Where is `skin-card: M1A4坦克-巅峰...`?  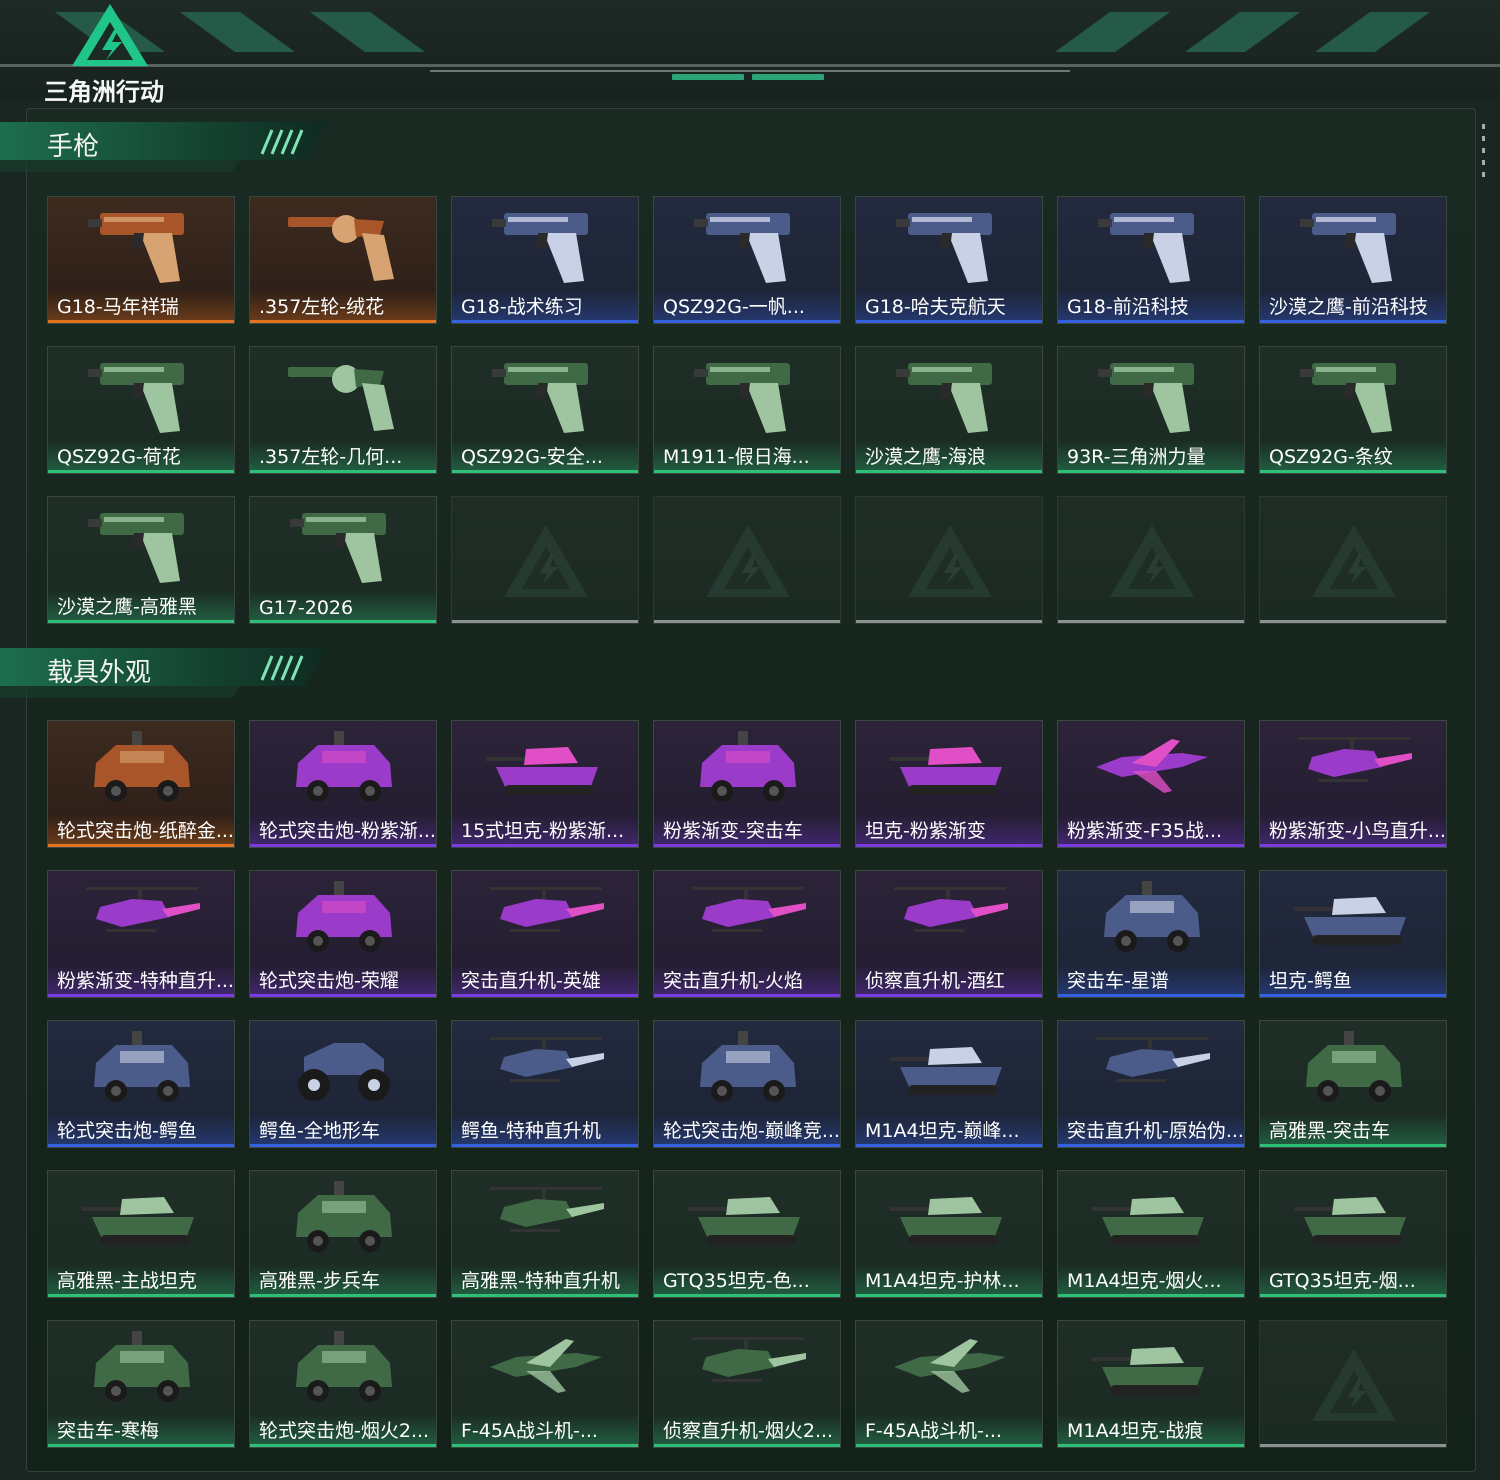 skin-card: M1A4坦克-巅峰... is located at coordinates (949, 1084).